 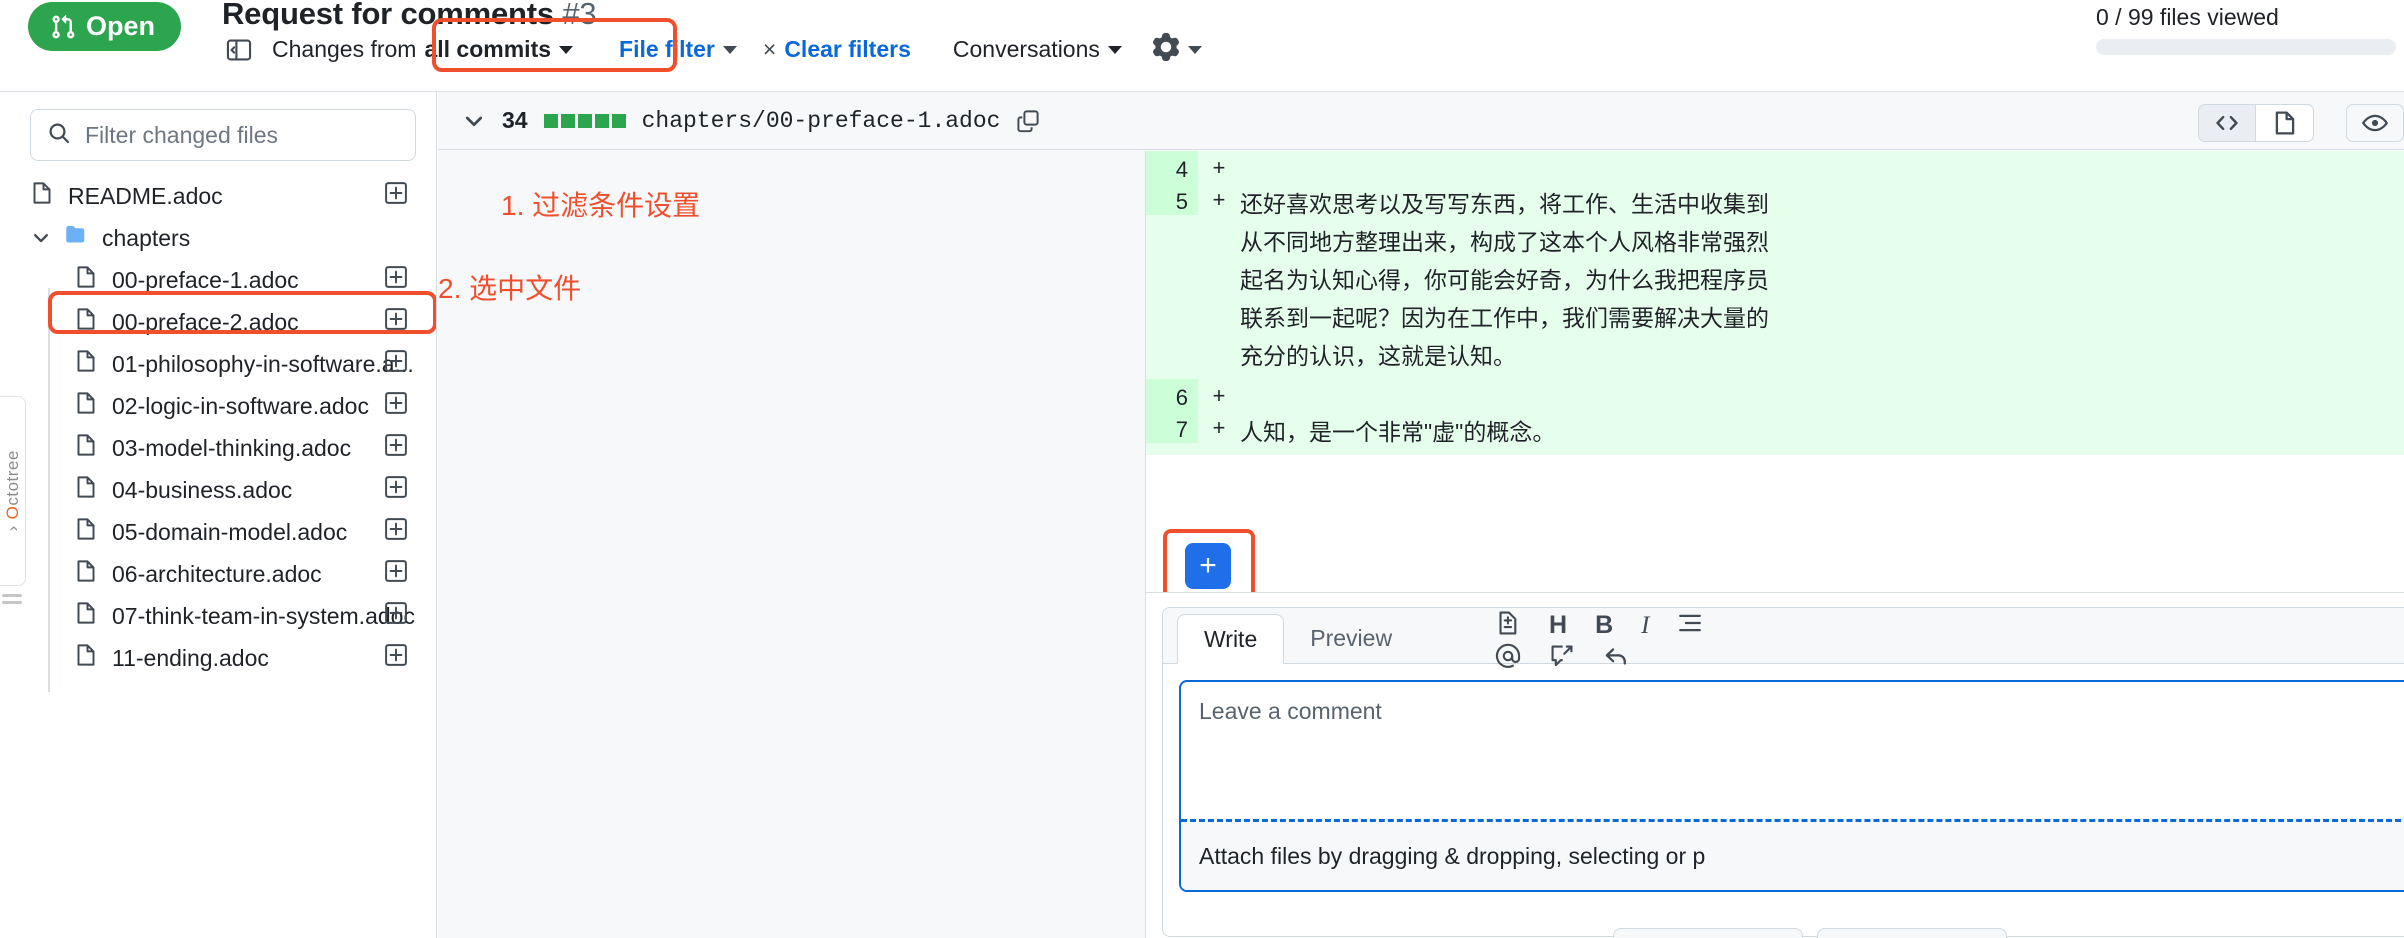 I want to click on reply-icon, so click(x=1616, y=658).